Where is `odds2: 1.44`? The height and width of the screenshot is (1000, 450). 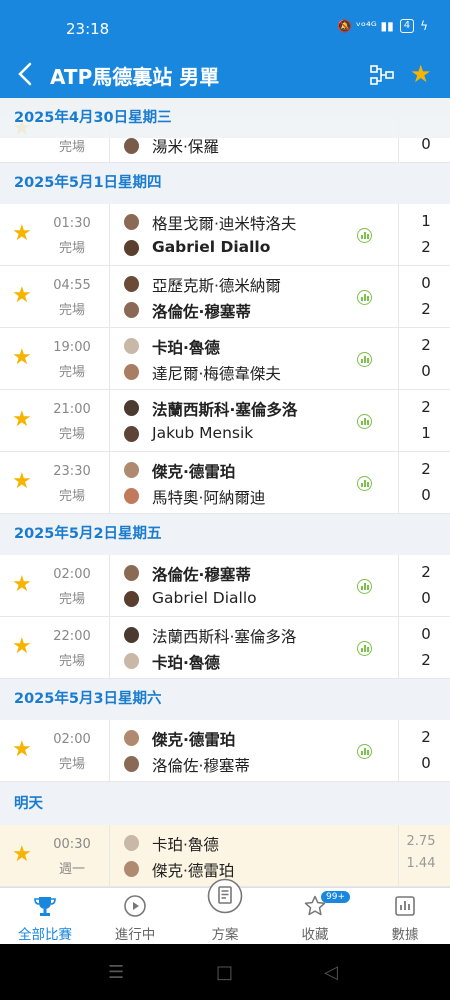
odds2: 1.44 is located at coordinates (421, 863).